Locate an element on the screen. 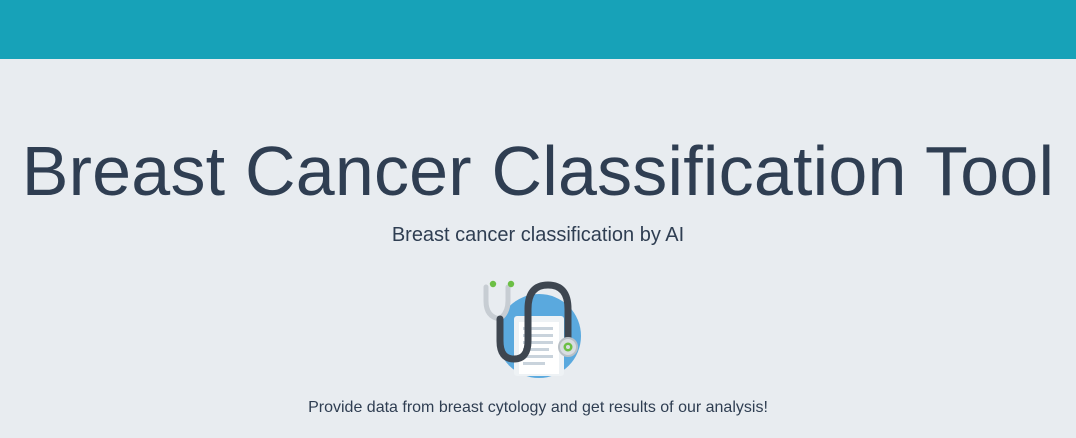 The height and width of the screenshot is (438, 1076). top-navbar is located at coordinates (538, 29).